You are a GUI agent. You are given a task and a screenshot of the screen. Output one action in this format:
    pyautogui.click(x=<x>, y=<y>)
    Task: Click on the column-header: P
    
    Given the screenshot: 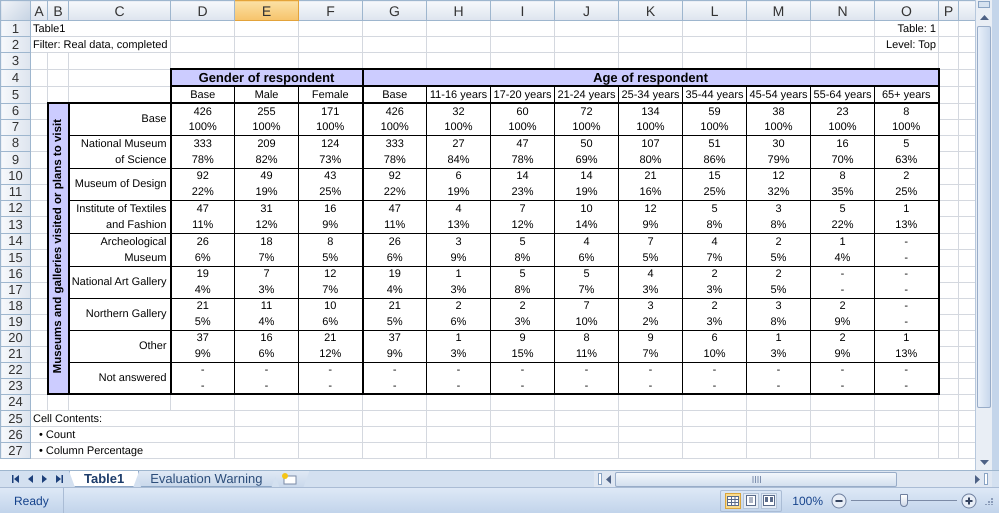 What is the action you would take?
    pyautogui.click(x=948, y=10)
    